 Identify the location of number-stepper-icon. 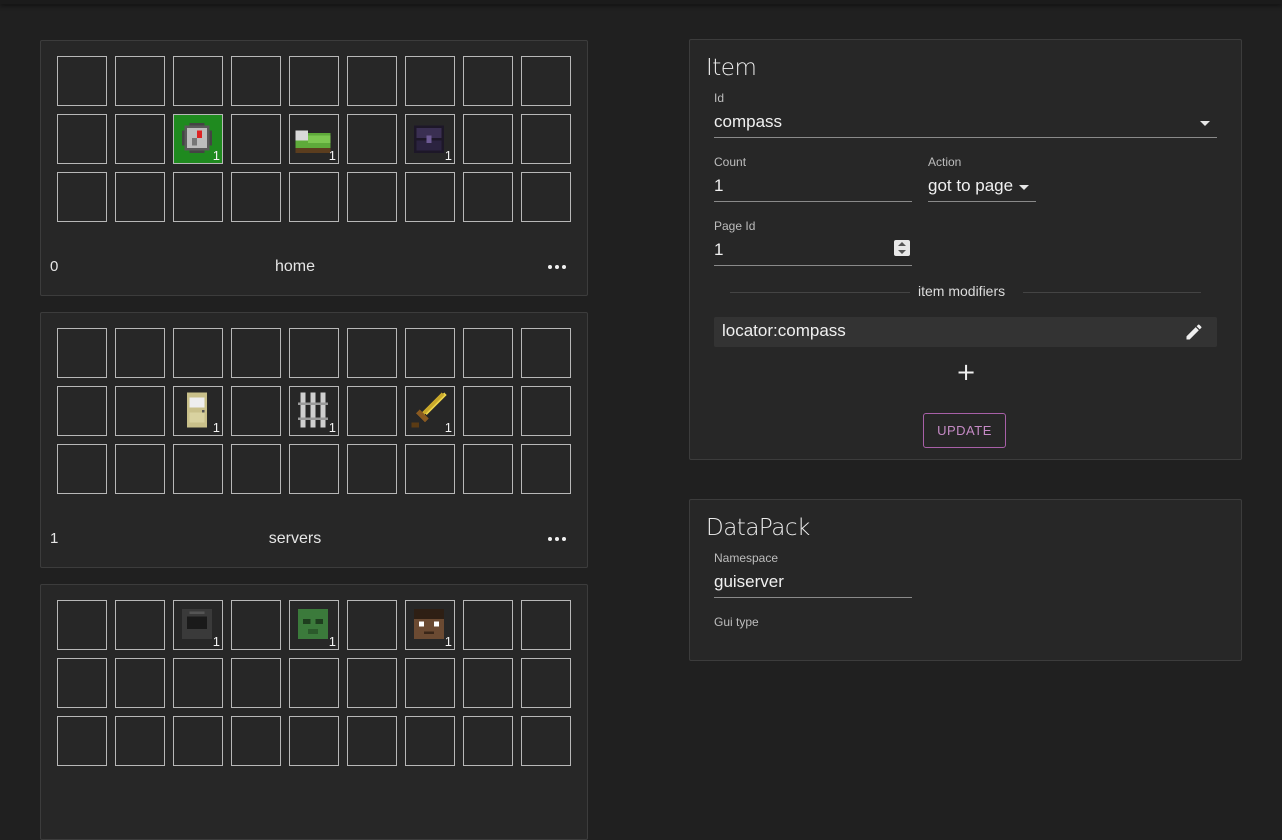
(902, 248).